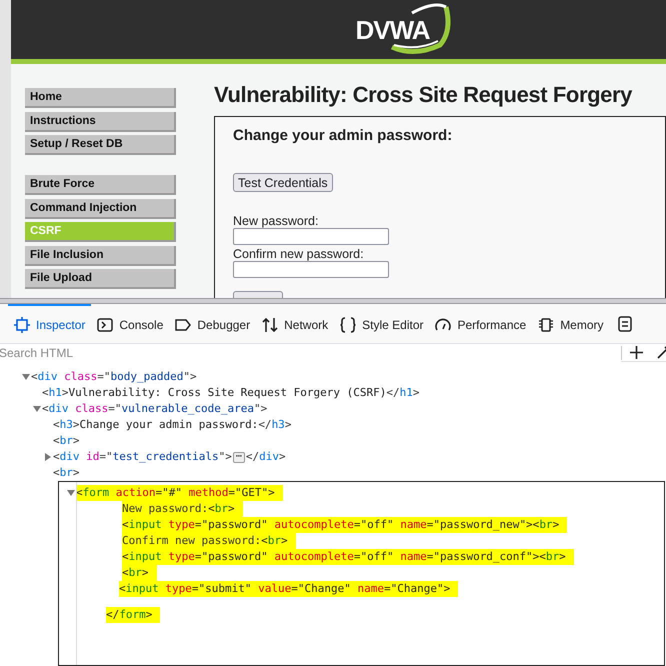 This screenshot has width=666, height=666. Describe the element at coordinates (231, 393) in the screenshot. I see `markup-line: <h1>Vulnerability: Cross Site Request Forgery (CSRF)</h1>` at that location.